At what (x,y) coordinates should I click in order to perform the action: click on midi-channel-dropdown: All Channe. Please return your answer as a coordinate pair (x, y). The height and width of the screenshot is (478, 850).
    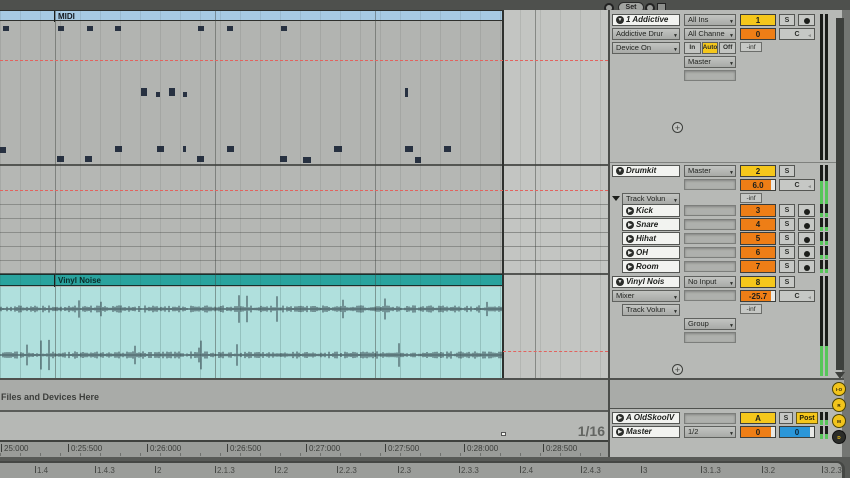
    Looking at the image, I should click on (710, 34).